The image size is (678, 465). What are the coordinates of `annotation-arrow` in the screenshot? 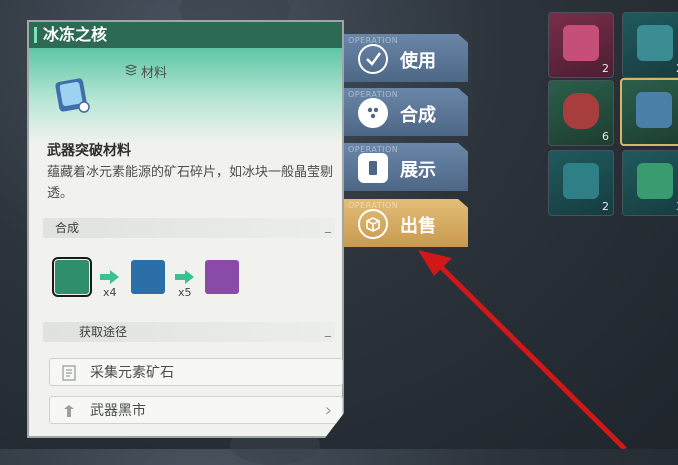 It's located at (522, 349).